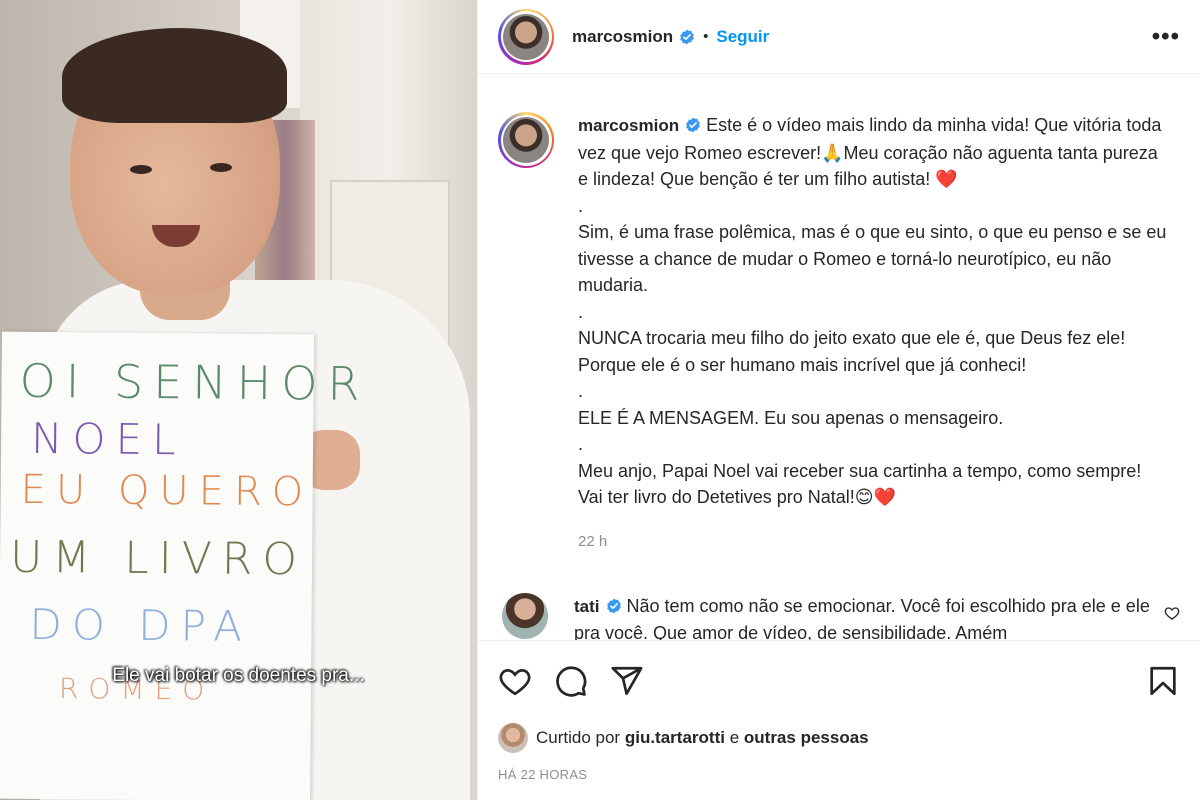  I want to click on caption-avatar, so click(526, 140).